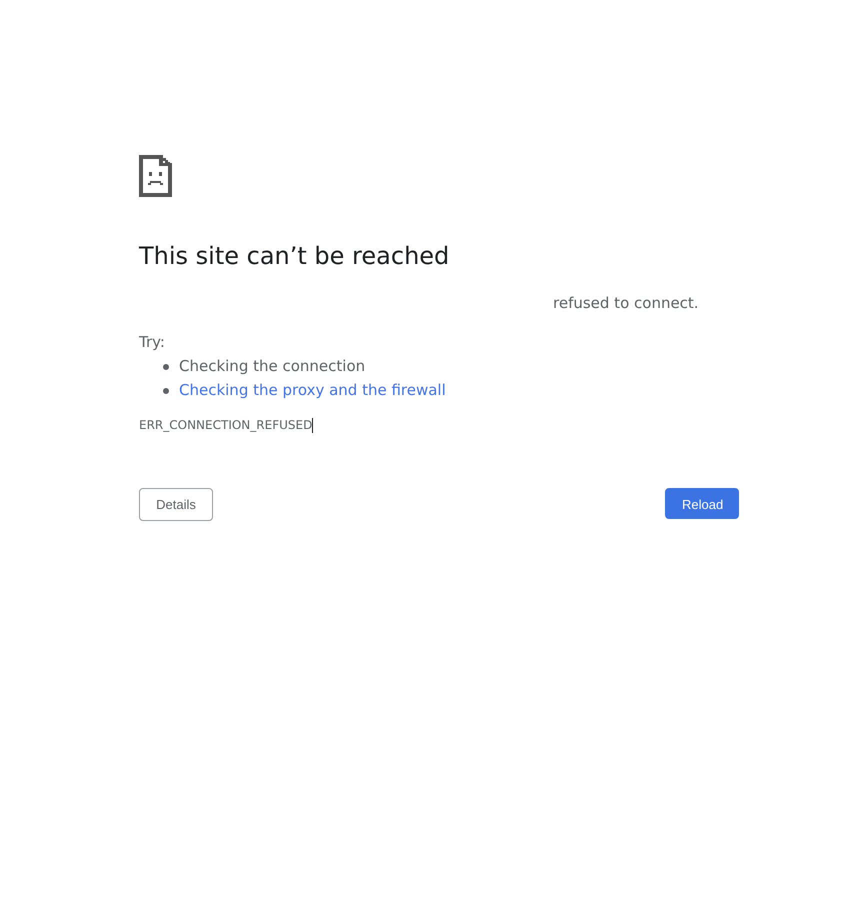 The height and width of the screenshot is (916, 862). Describe the element at coordinates (225, 425) in the screenshot. I see `error-code: ERR_CONNECTION_REFUSED` at that location.